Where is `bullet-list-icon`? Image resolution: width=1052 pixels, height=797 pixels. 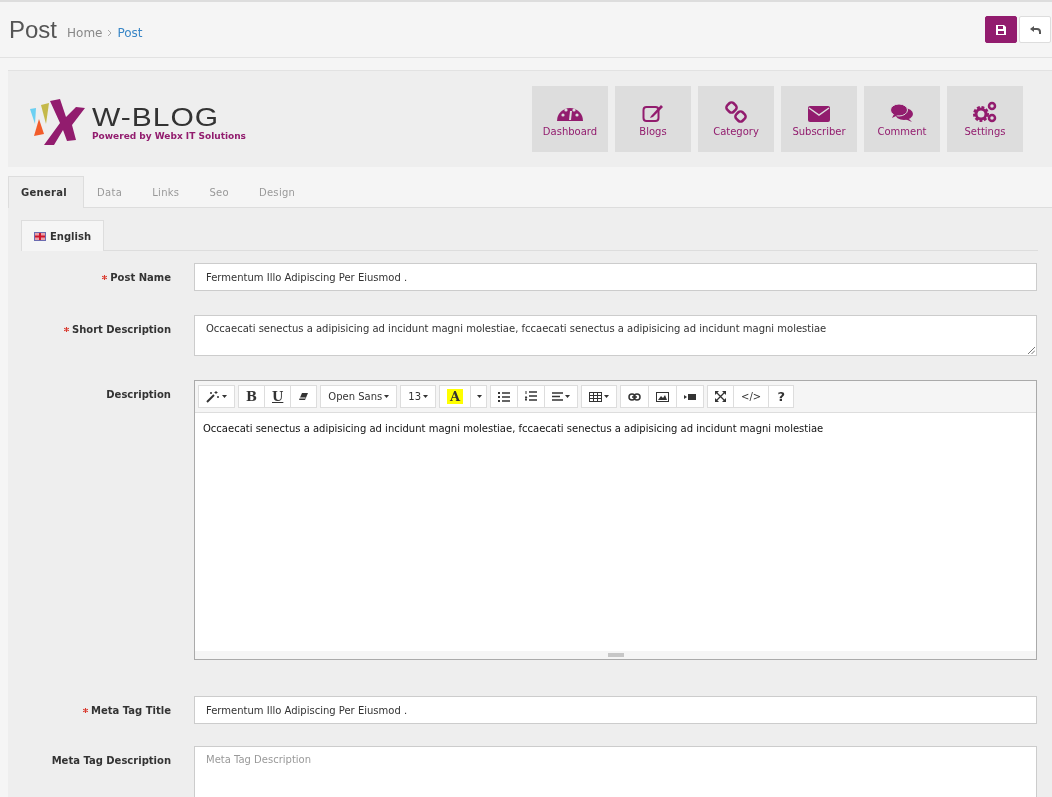 bullet-list-icon is located at coordinates (504, 396).